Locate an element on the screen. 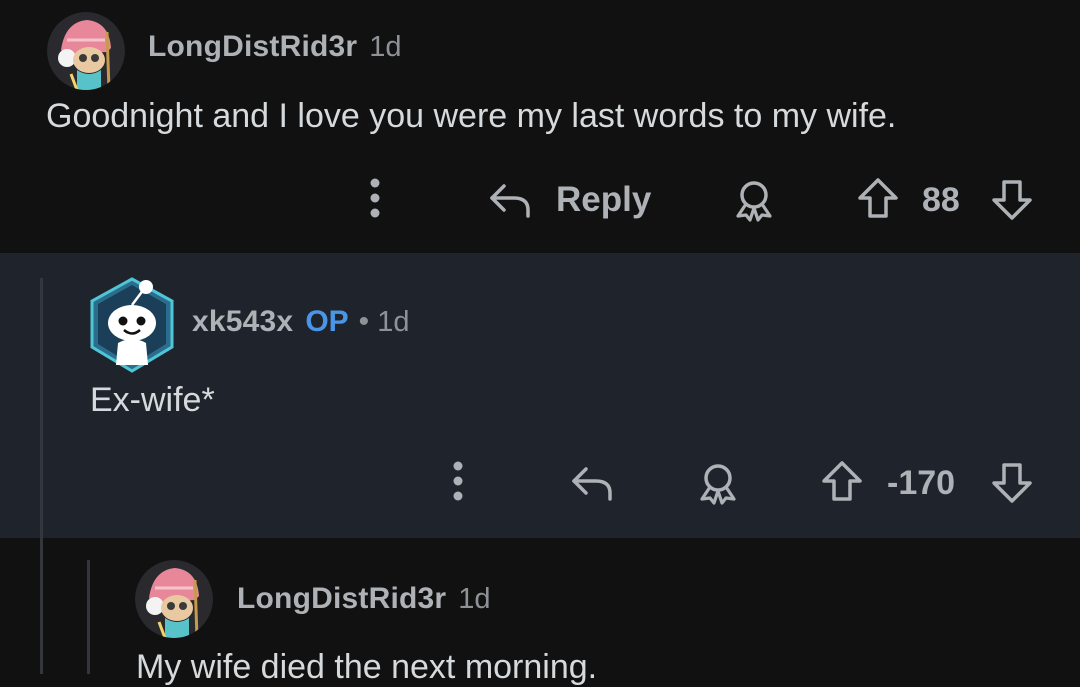 The height and width of the screenshot is (687, 1080). comment-text: My wife died the next morning. is located at coordinates (367, 667).